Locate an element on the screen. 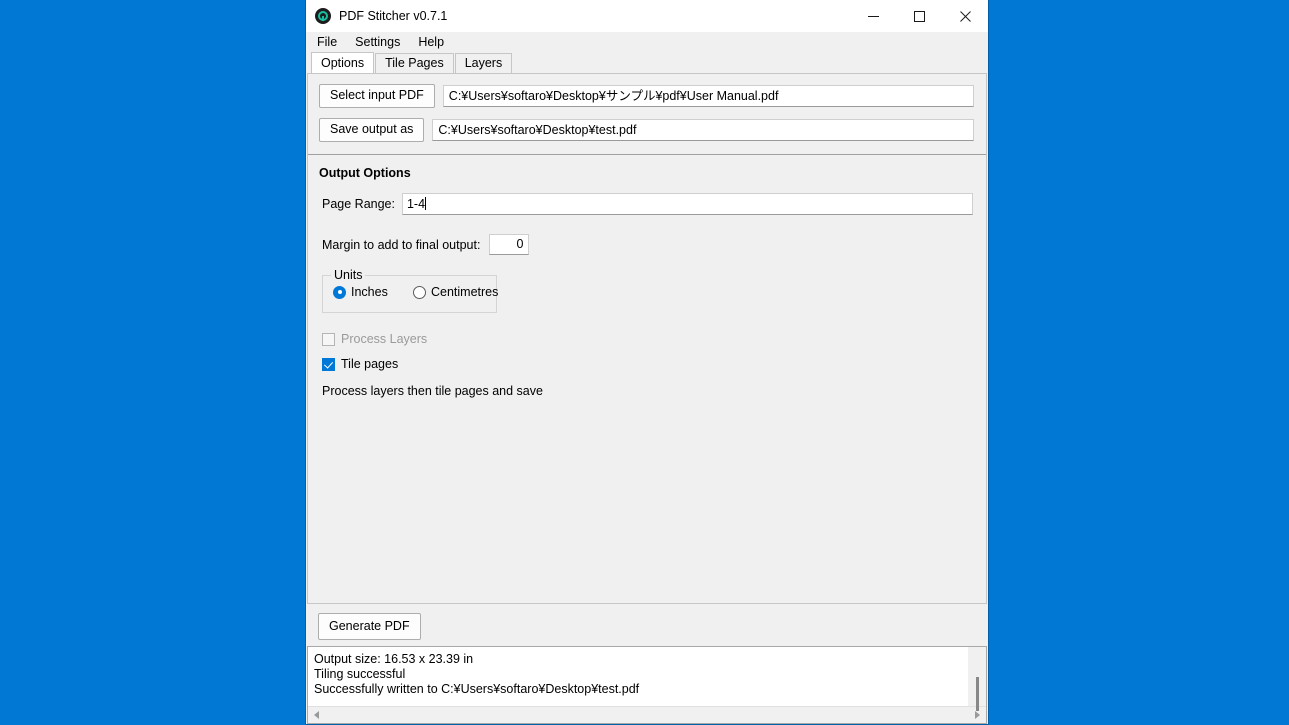 The width and height of the screenshot is (1289, 725). process-layers-checkbox-row: Process Layers is located at coordinates (647, 339).